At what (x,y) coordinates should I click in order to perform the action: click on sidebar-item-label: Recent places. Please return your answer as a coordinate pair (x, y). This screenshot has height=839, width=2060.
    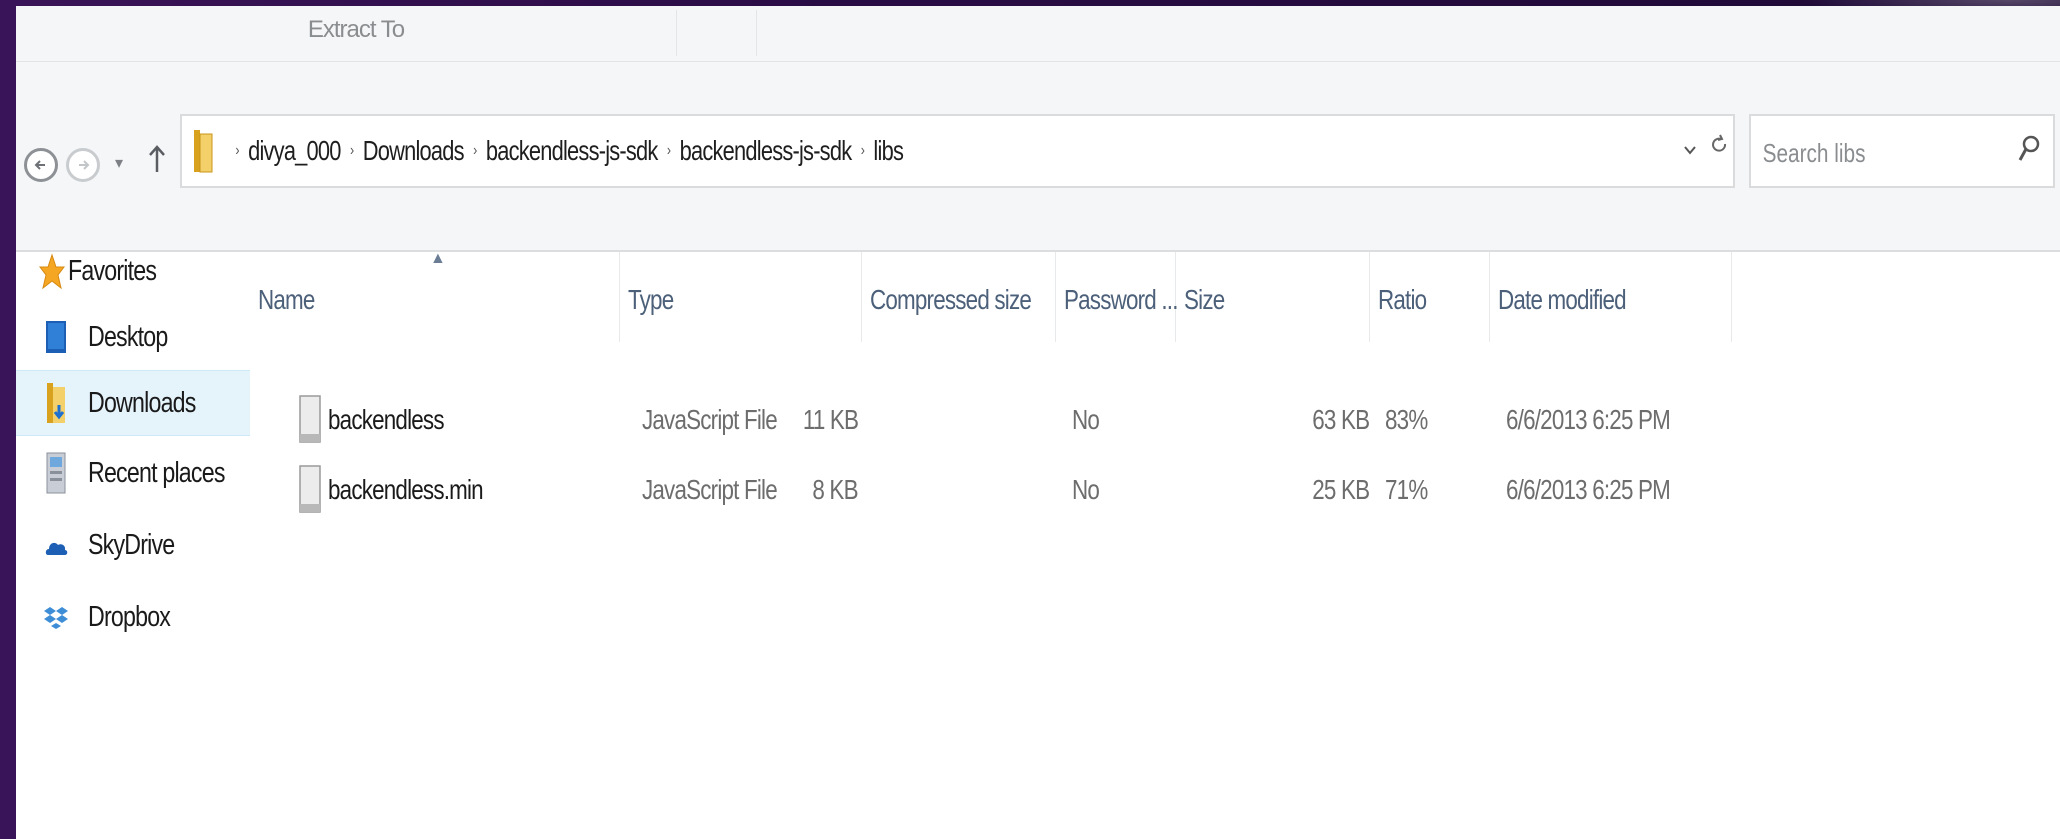
    Looking at the image, I should click on (156, 472).